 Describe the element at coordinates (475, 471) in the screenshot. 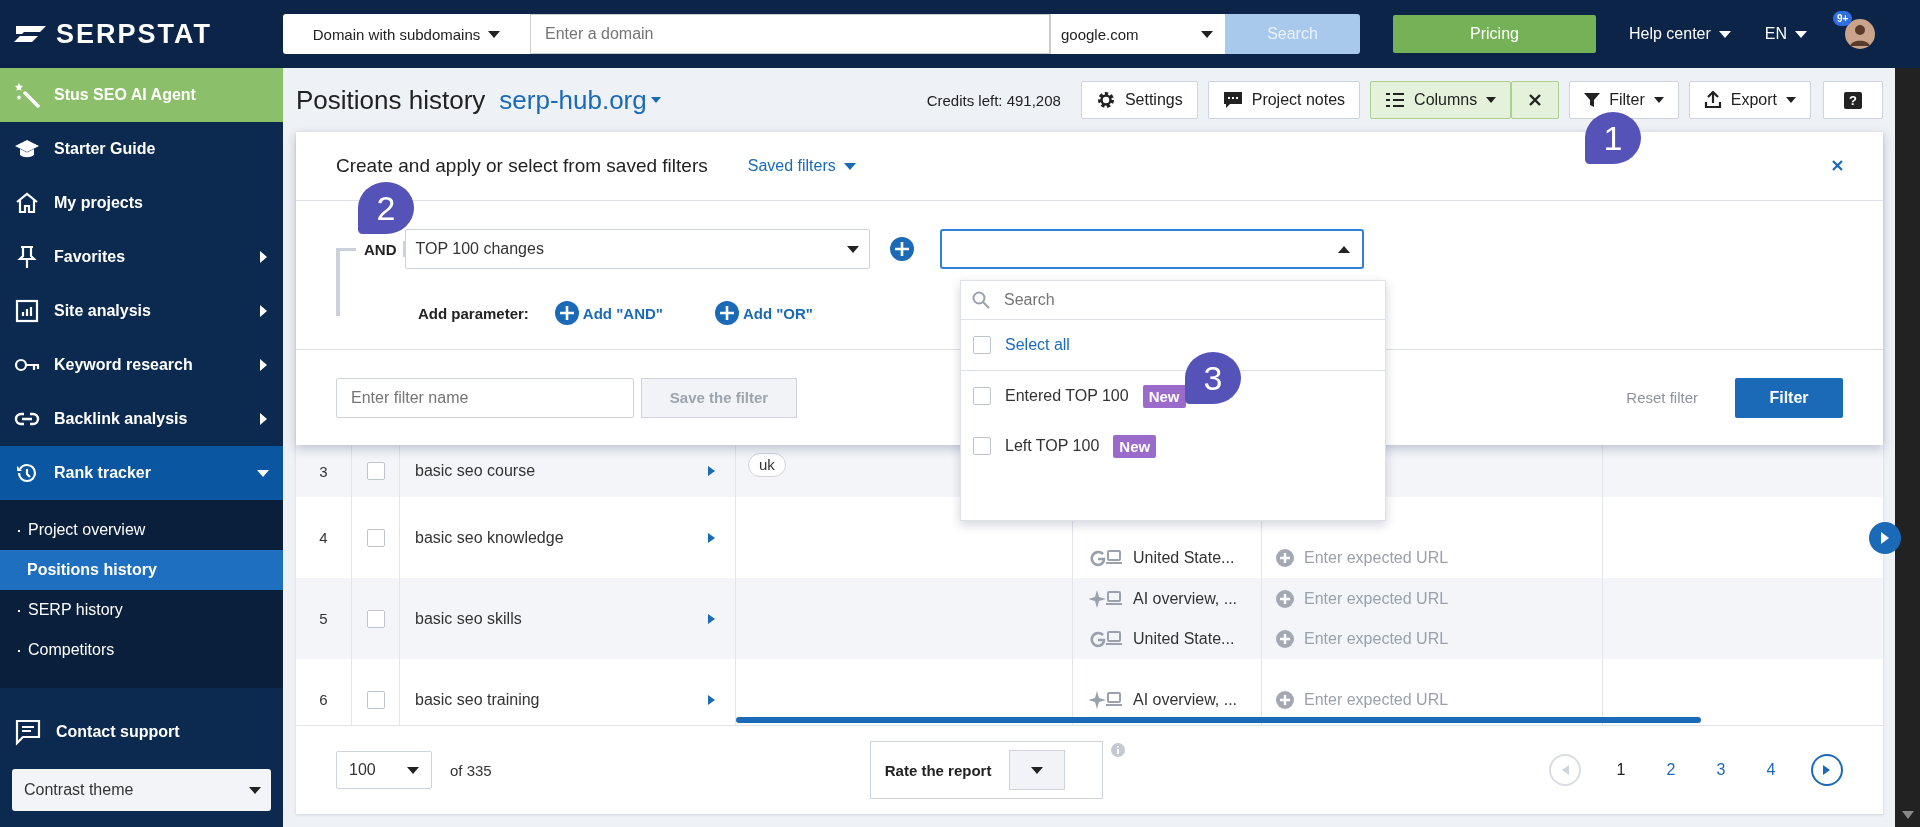

I see `keyword-cell: basic seo course` at that location.